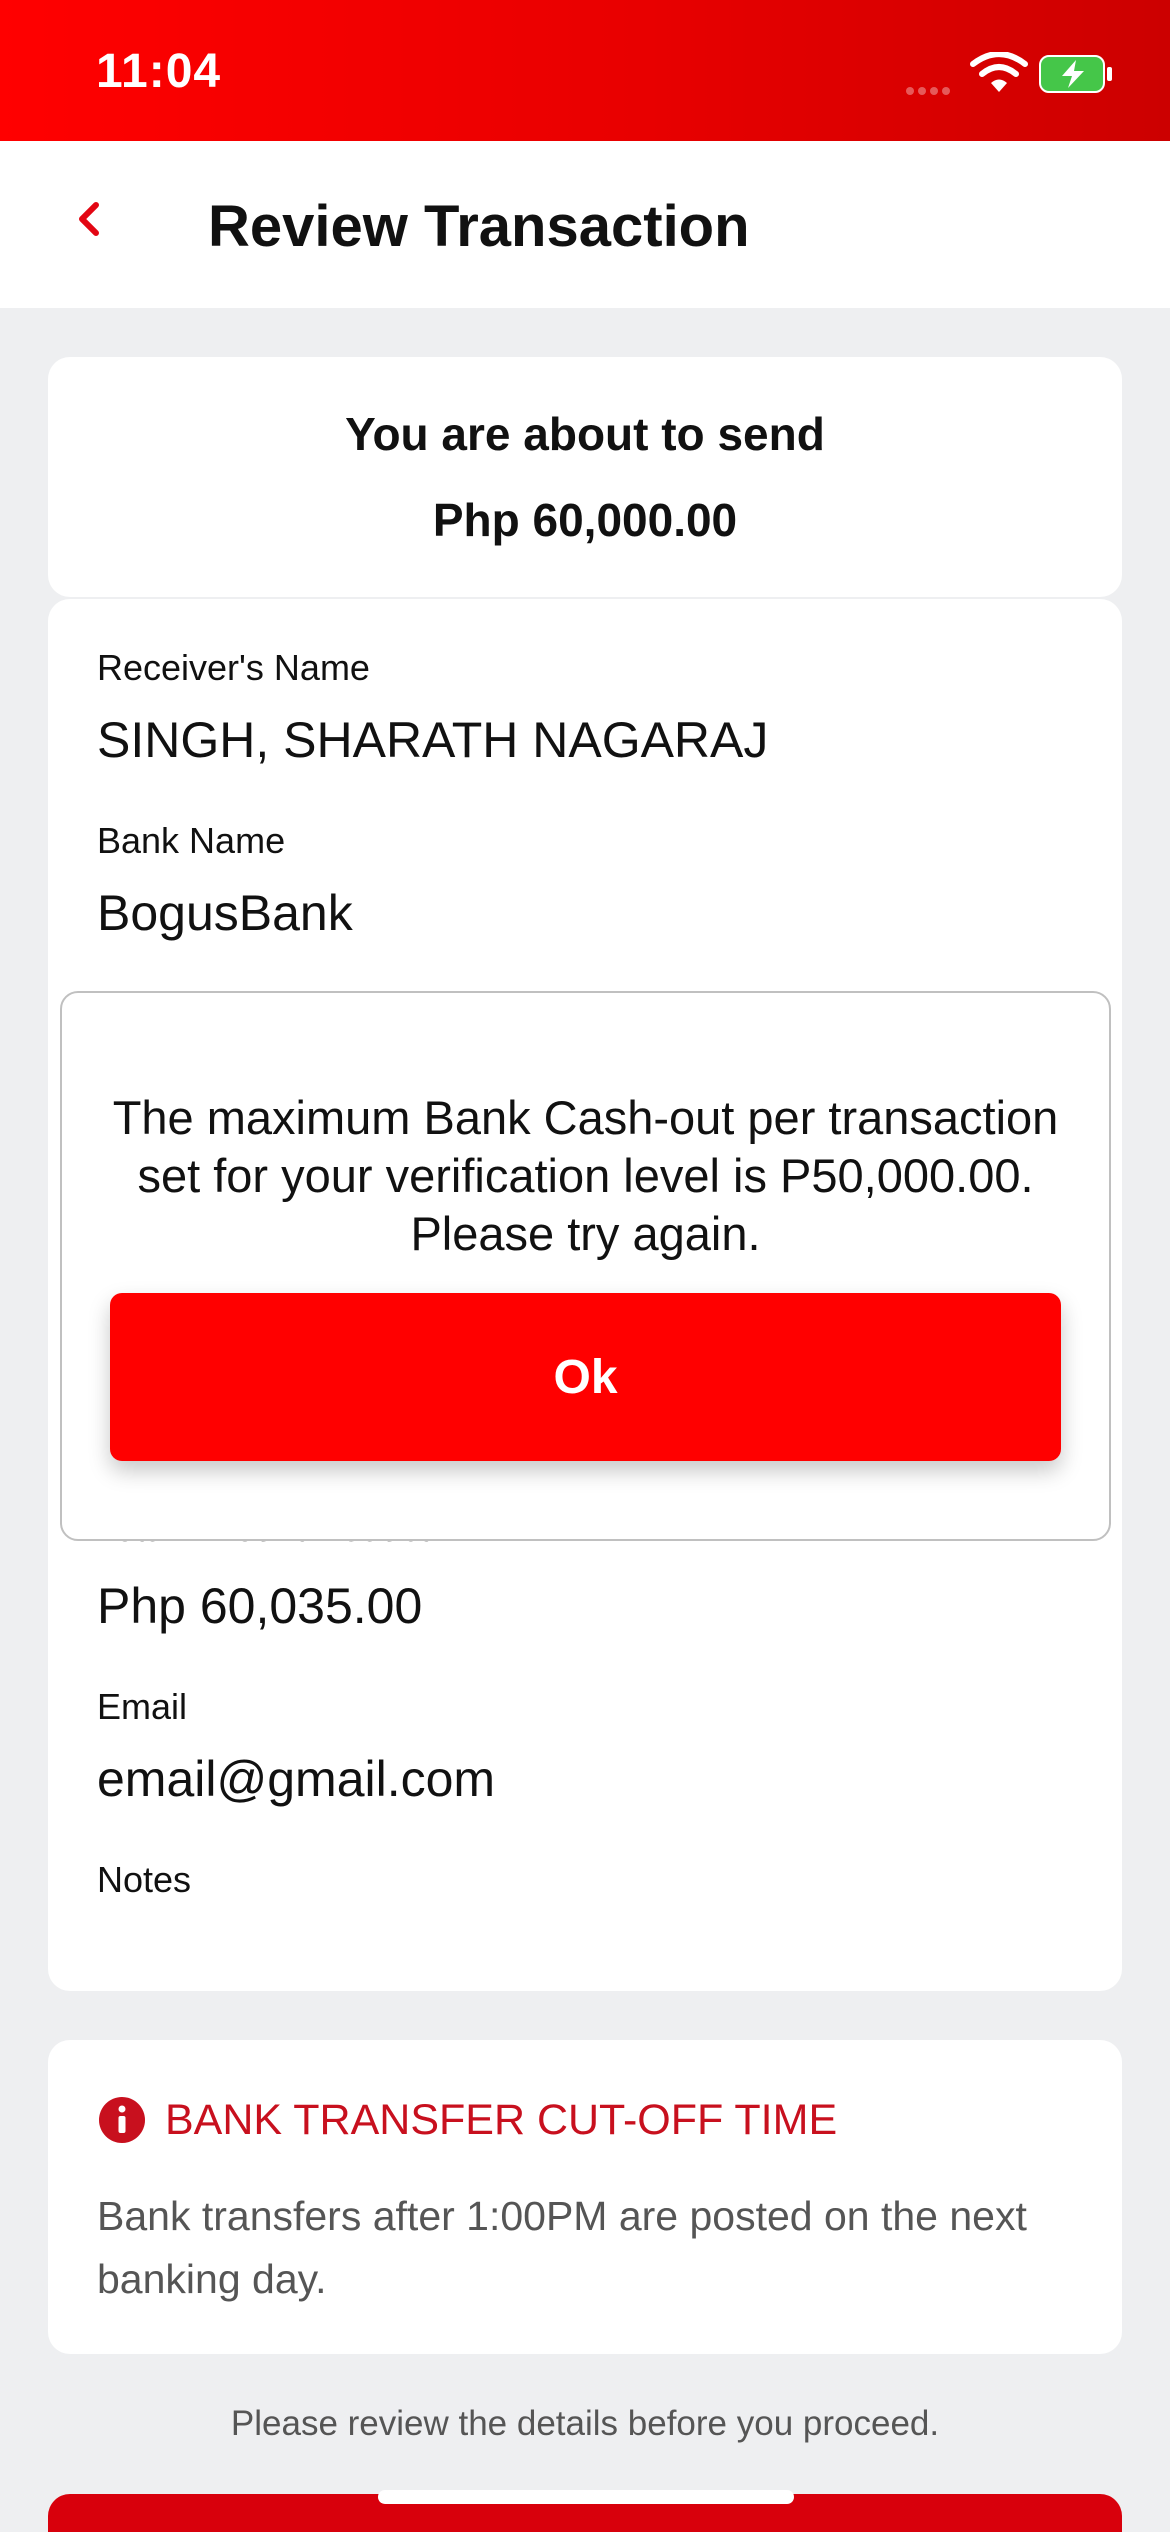 Image resolution: width=1170 pixels, height=2532 pixels. Describe the element at coordinates (433, 740) in the screenshot. I see `receiver-name-value: SINGH, SHARATH NAGARAJ` at that location.